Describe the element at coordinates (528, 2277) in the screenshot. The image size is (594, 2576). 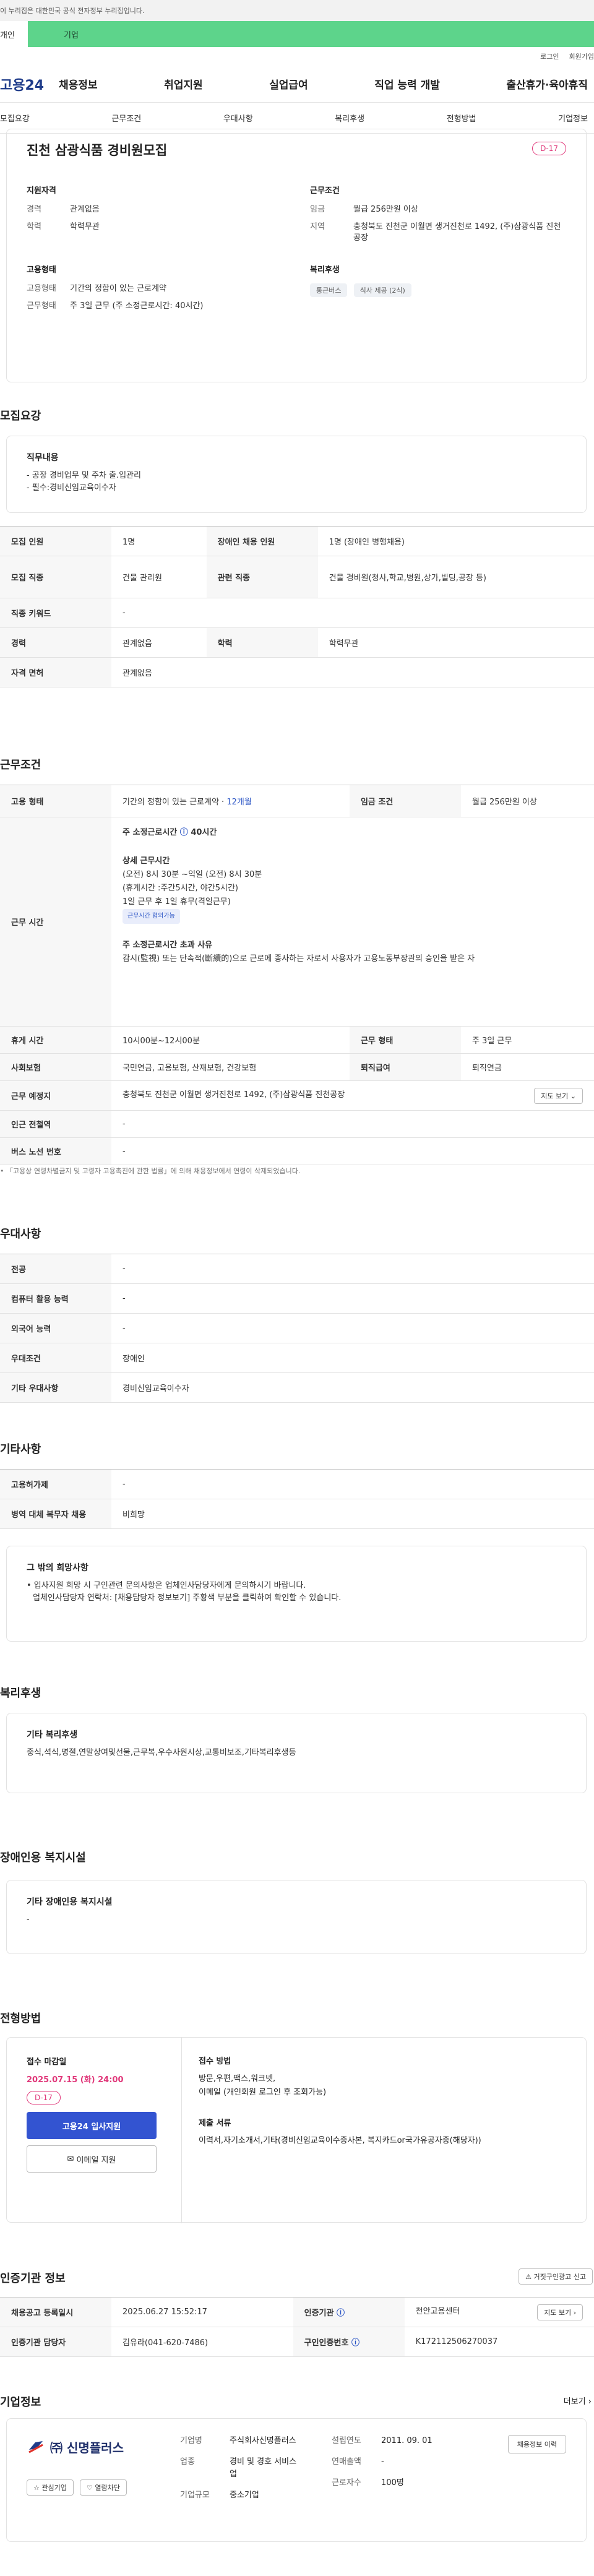
I see `siren-icon: ⚠` at that location.